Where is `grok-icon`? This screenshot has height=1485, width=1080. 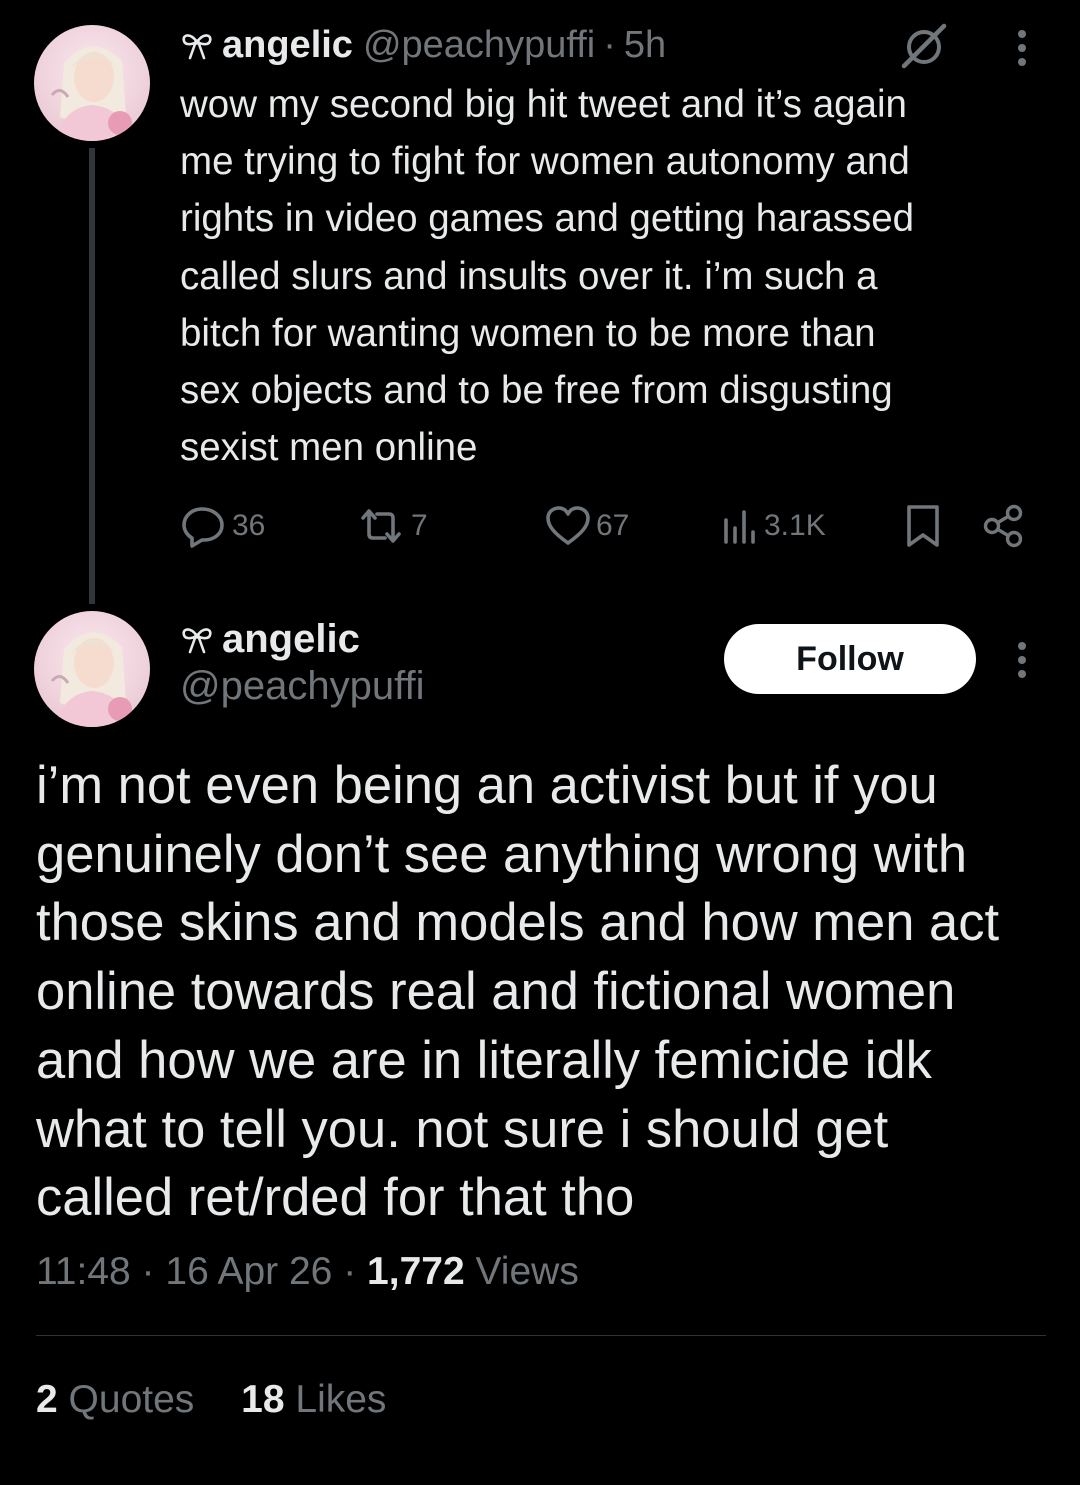 grok-icon is located at coordinates (924, 46).